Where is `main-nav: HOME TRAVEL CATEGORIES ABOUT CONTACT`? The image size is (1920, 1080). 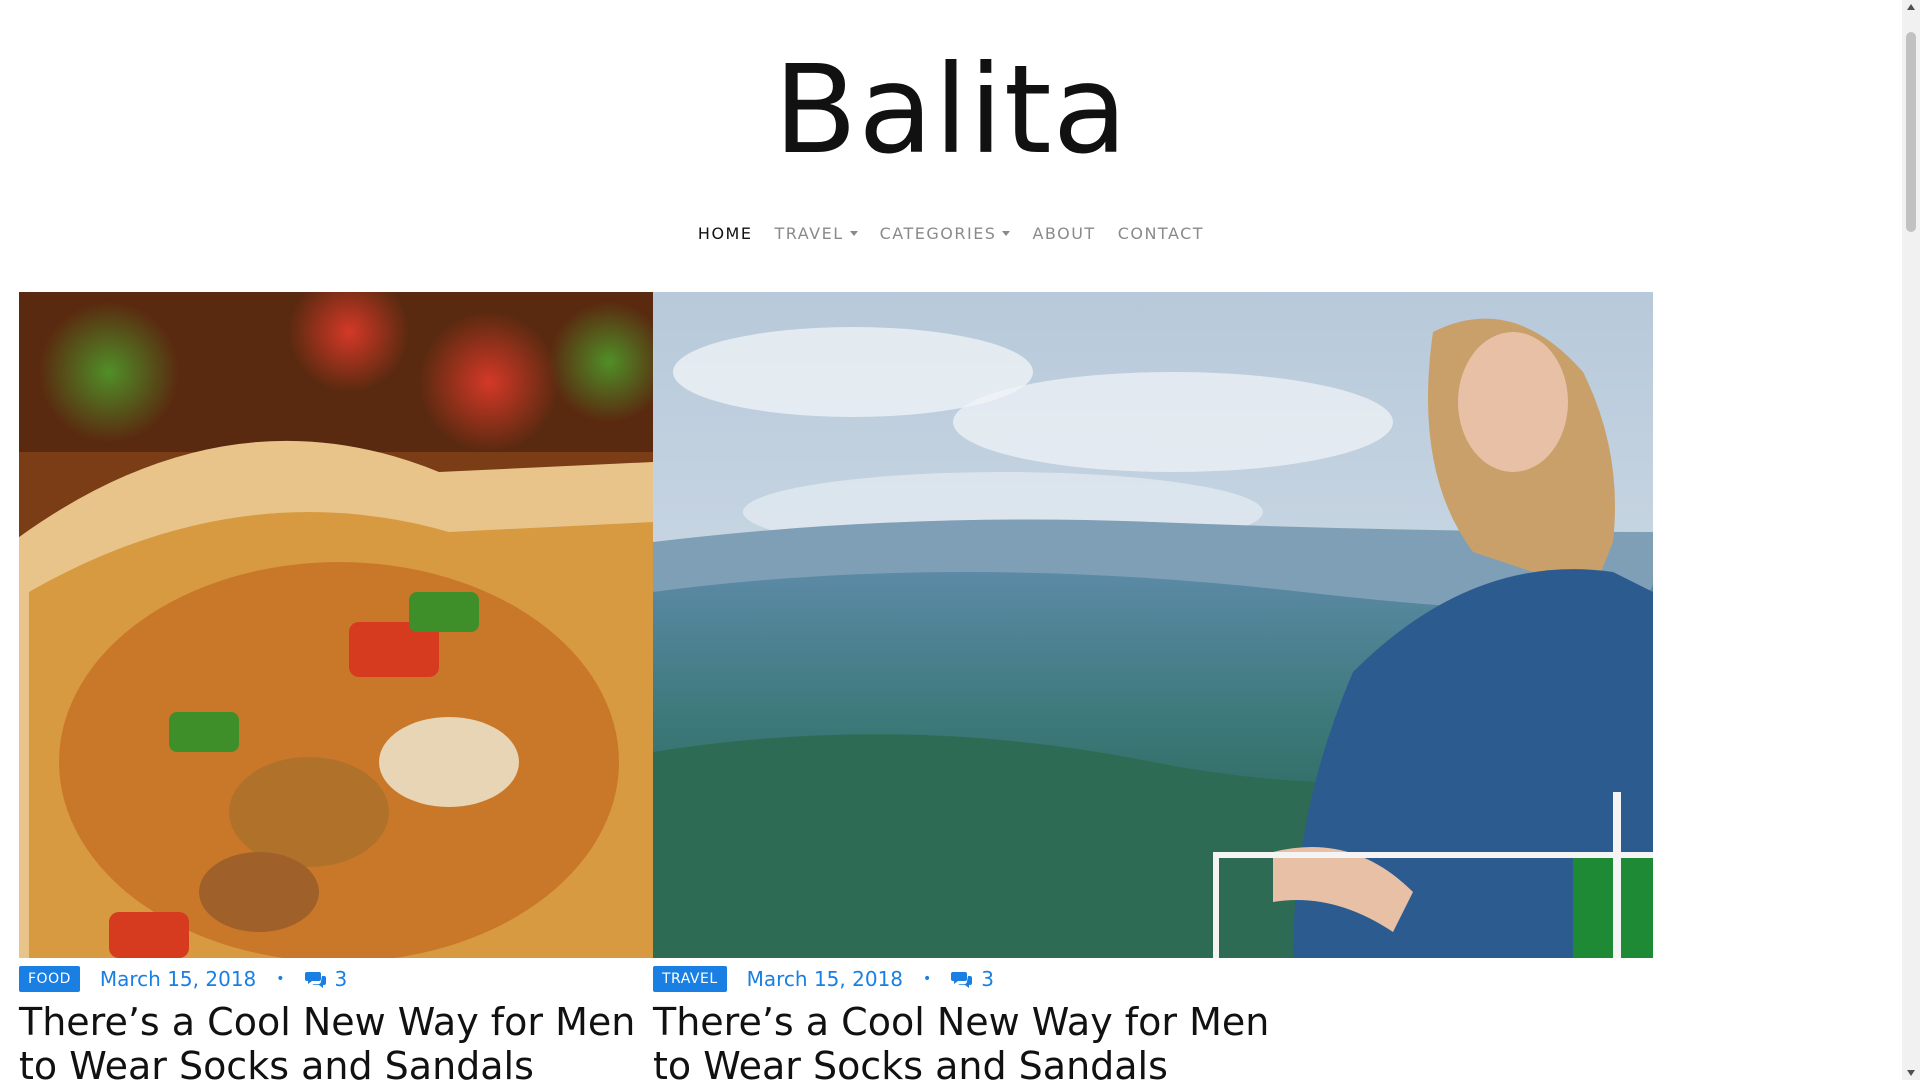
main-nav: HOME TRAVEL CATEGORIES ABOUT CONTACT is located at coordinates (951, 233).